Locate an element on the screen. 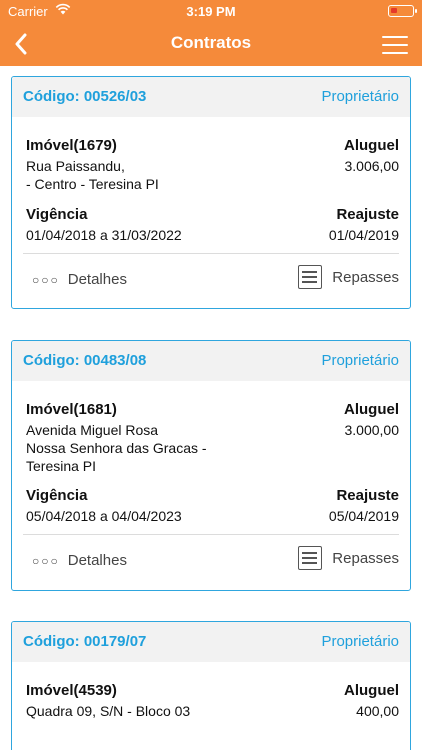 This screenshot has width=422, height=750. rent-value: 3.000,00 is located at coordinates (372, 430).